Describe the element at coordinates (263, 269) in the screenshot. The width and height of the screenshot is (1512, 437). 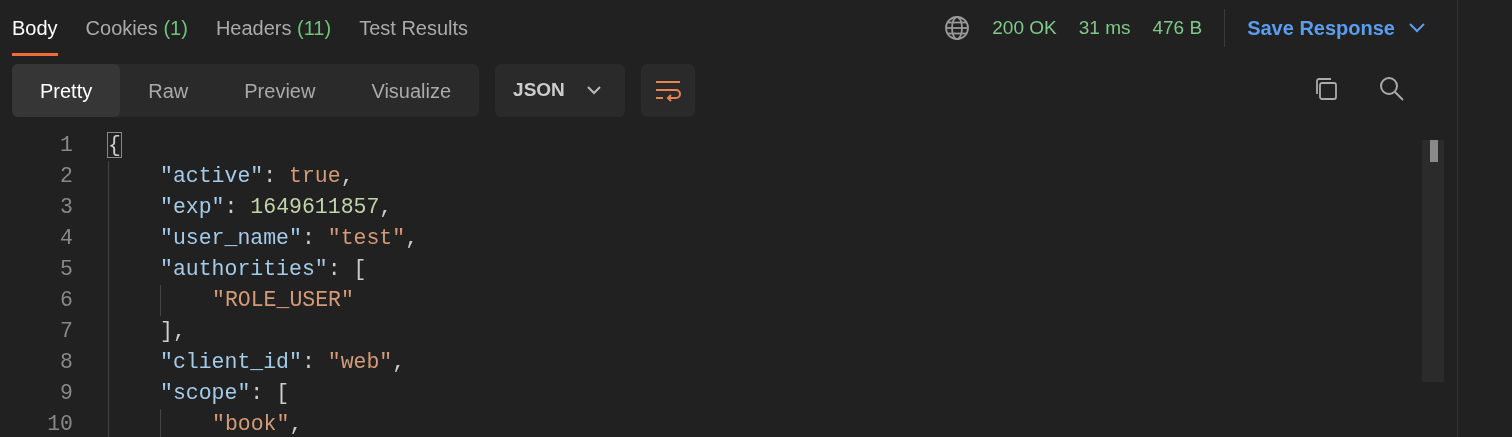
I see `code-line: "authorities": [` at that location.